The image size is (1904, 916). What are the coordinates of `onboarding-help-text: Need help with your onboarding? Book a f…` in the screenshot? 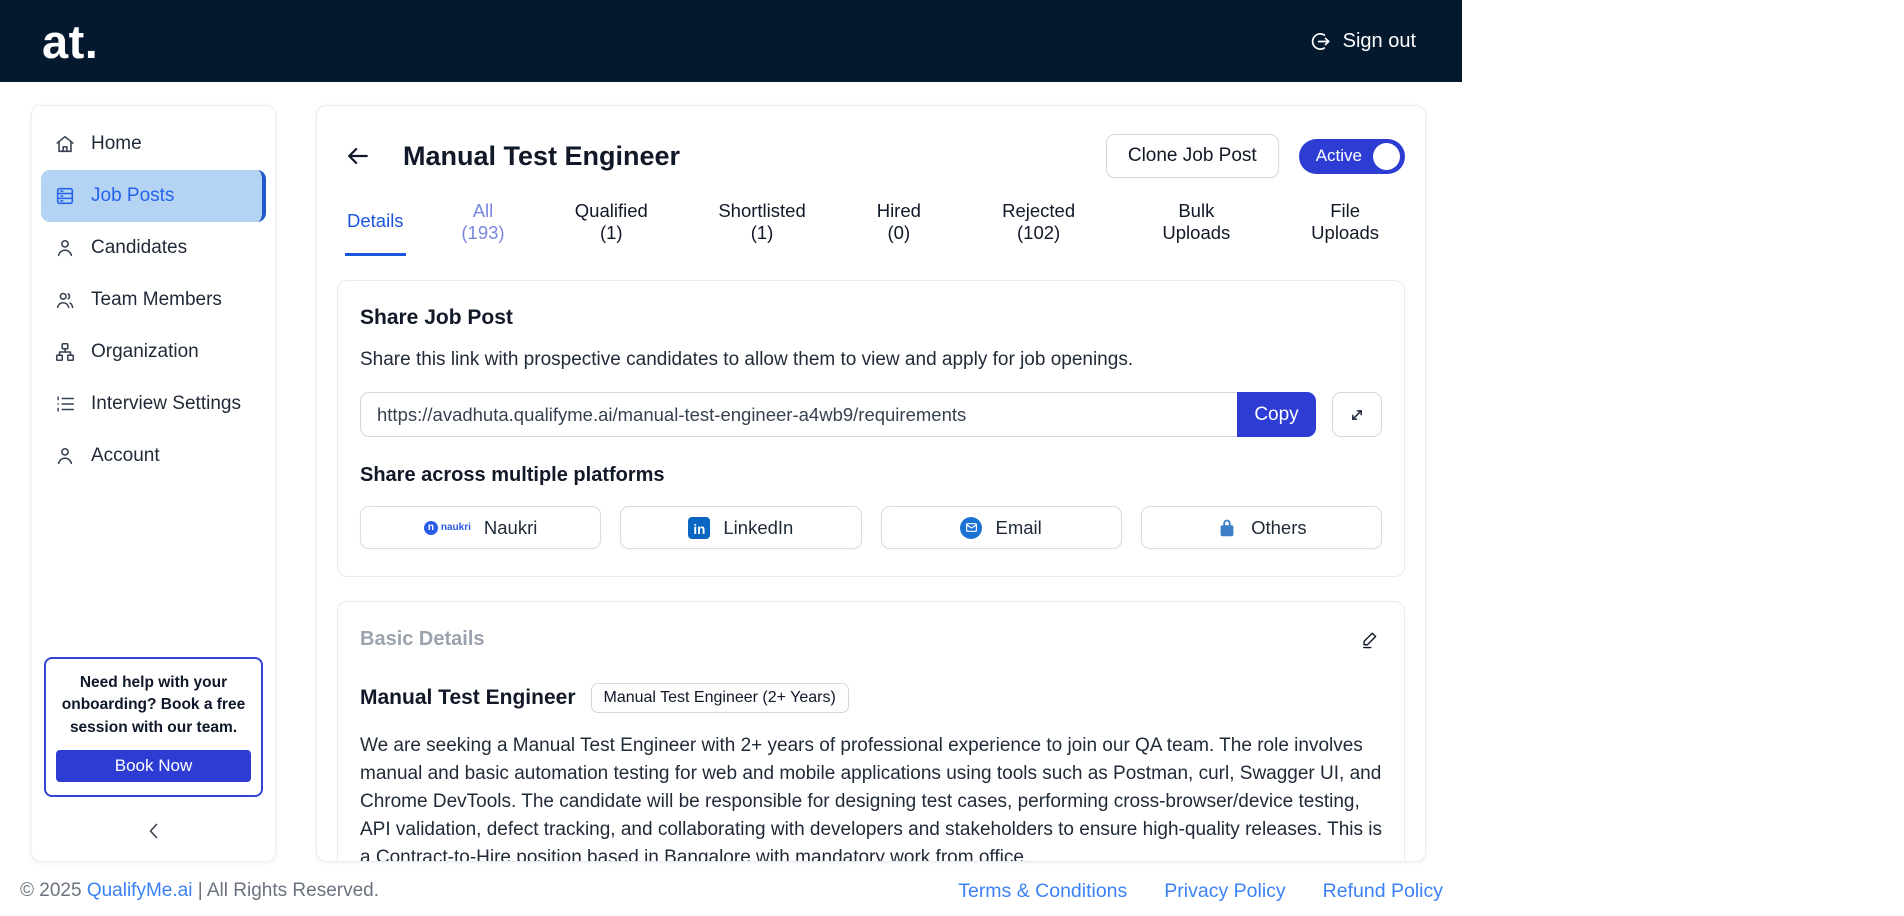 It's located at (153, 704).